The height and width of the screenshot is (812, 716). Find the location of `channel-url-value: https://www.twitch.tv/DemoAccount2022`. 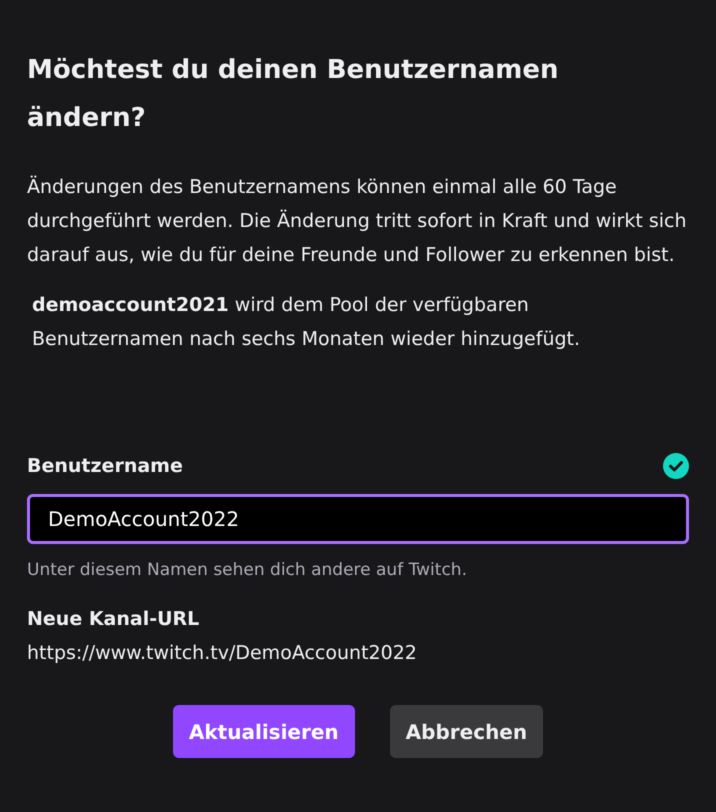

channel-url-value: https://www.twitch.tv/DemoAccount2022 is located at coordinates (222, 653).